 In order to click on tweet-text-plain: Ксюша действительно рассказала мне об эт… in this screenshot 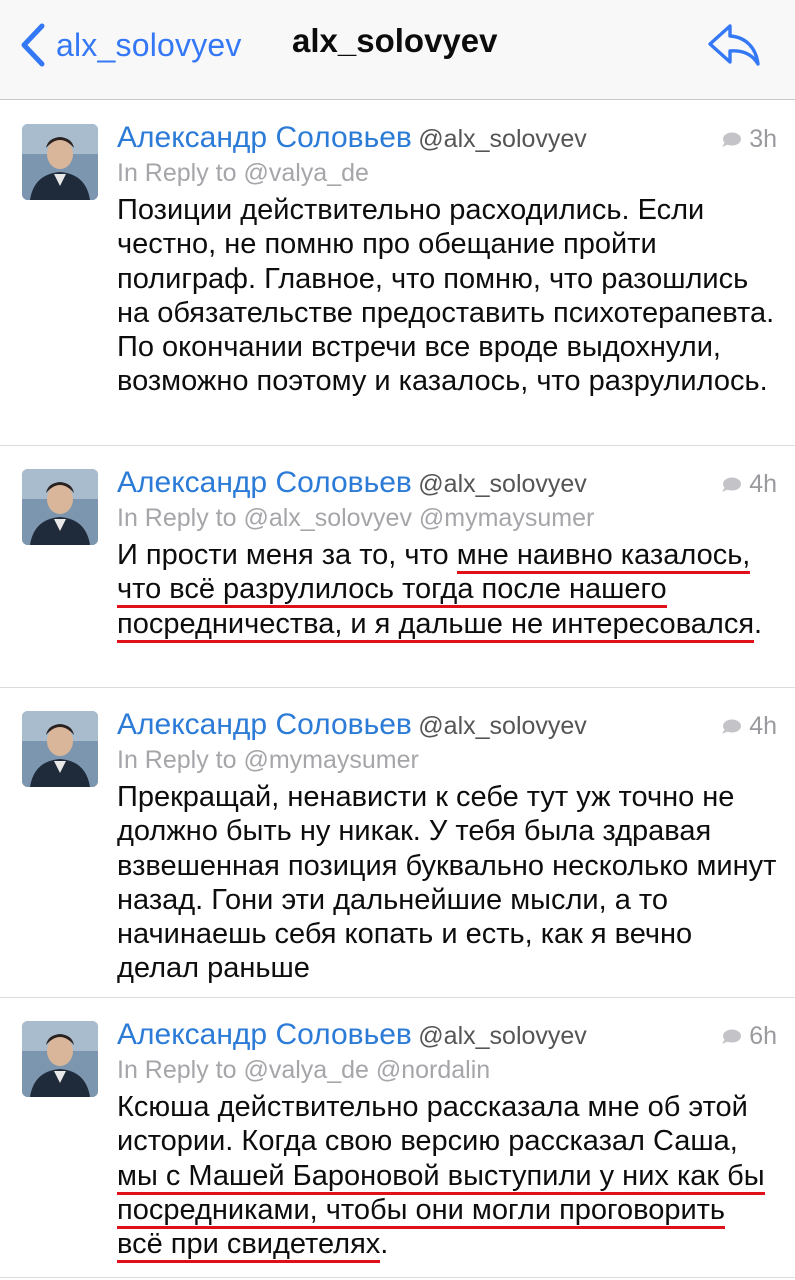, I will do `click(432, 1124)`.